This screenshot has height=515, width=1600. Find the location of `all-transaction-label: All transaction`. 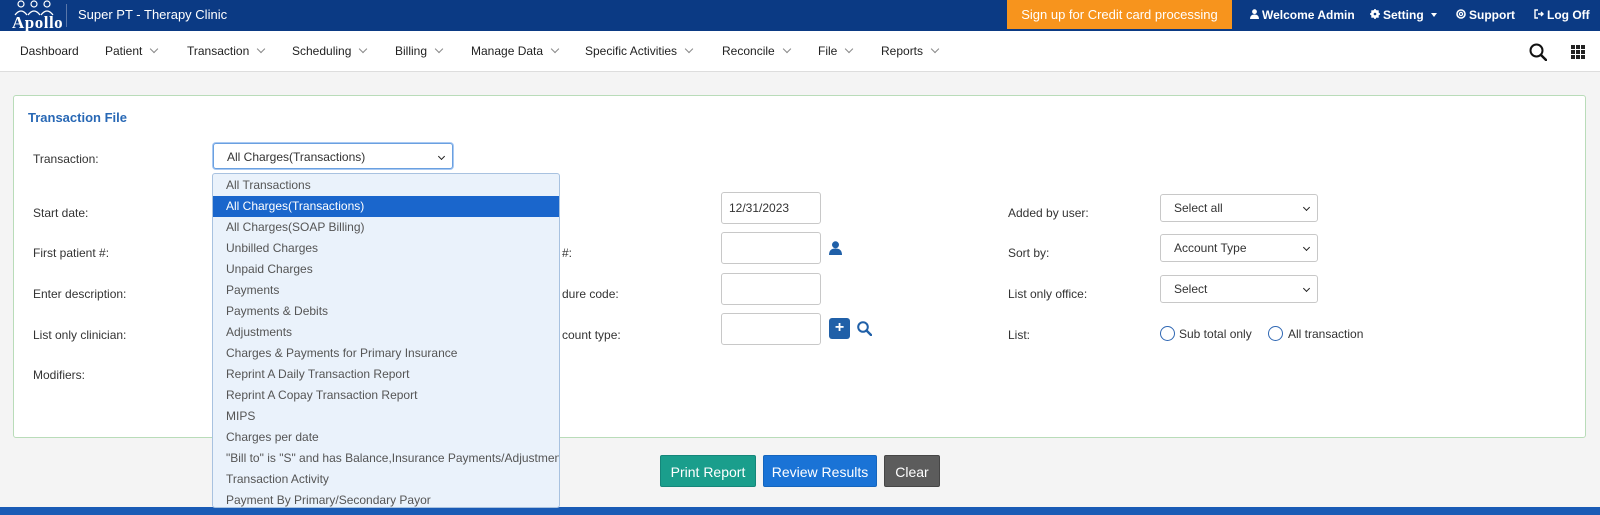

all-transaction-label: All transaction is located at coordinates (1326, 334).